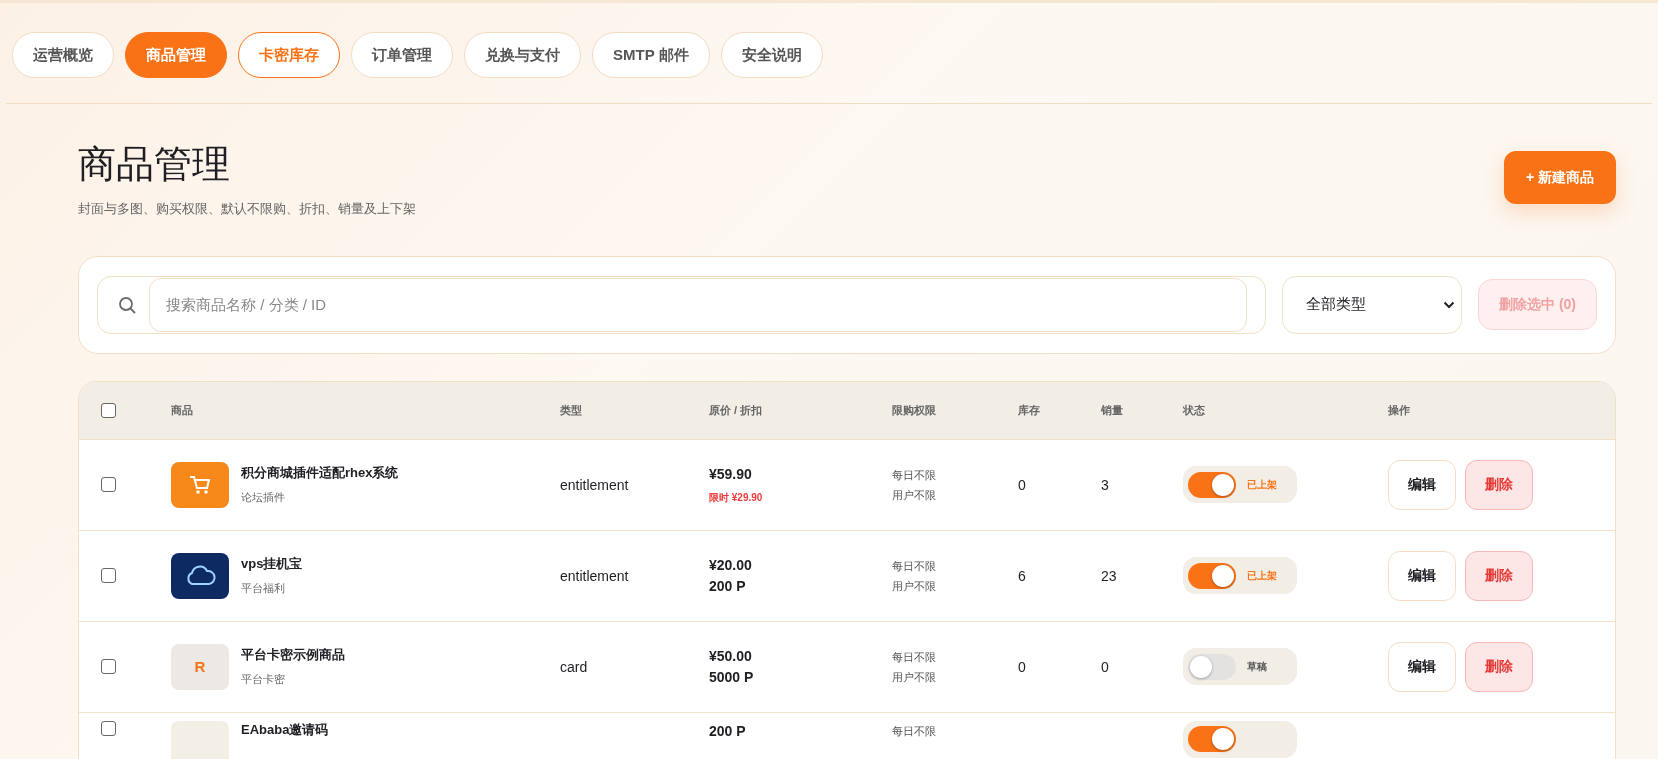  What do you see at coordinates (127, 304) in the screenshot?
I see `search-icon` at bounding box center [127, 304].